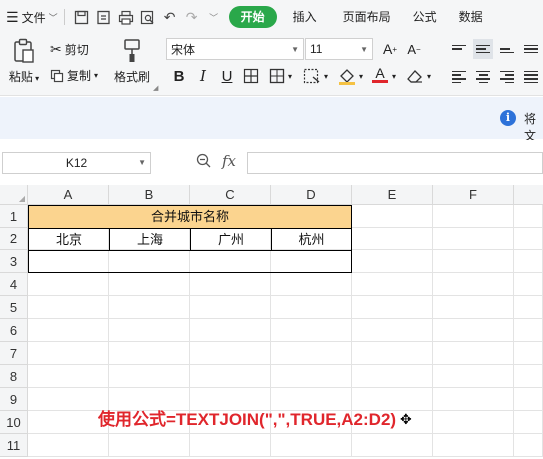 The image size is (543, 459). I want to click on city-cell-d2: 杭州, so click(311, 239).